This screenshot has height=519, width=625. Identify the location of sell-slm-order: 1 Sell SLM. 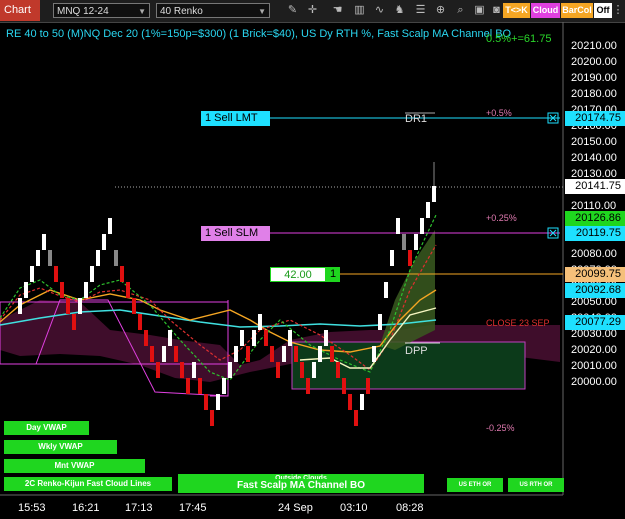
(235, 233).